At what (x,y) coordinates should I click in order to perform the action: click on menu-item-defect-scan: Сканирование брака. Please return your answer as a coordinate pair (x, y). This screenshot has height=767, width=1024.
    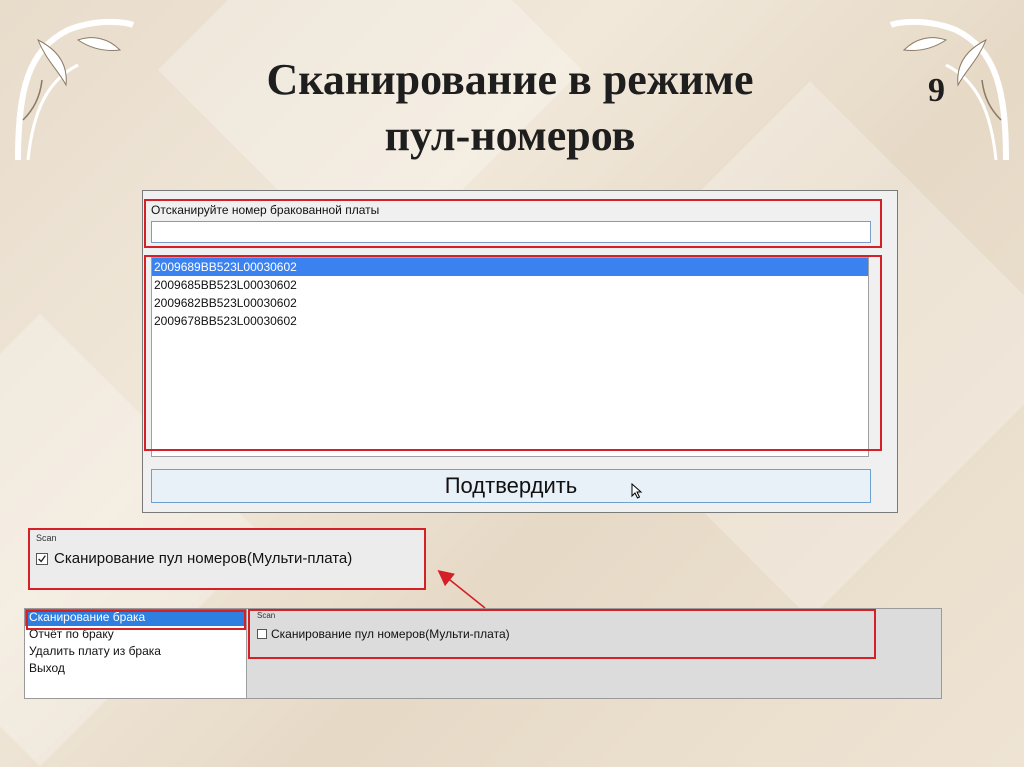
    Looking at the image, I should click on (135, 617).